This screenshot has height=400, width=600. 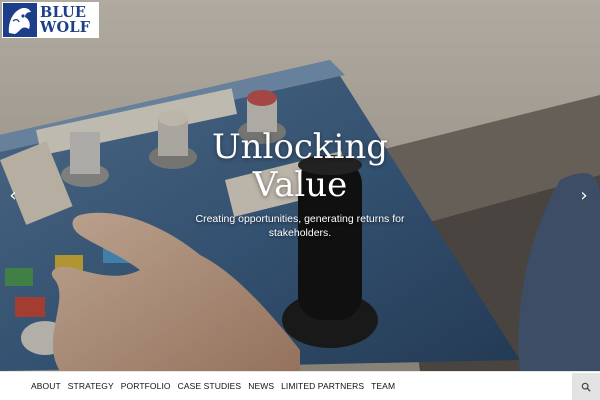 I want to click on hero-title-line2: Value, so click(x=300, y=185).